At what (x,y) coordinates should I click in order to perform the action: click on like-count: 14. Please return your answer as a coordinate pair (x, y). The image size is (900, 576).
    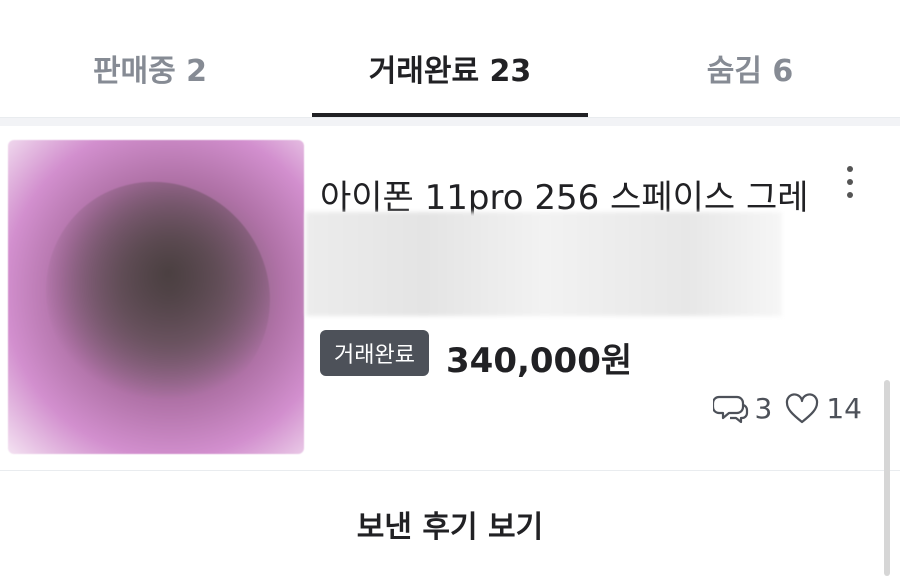
    Looking at the image, I should click on (844, 408).